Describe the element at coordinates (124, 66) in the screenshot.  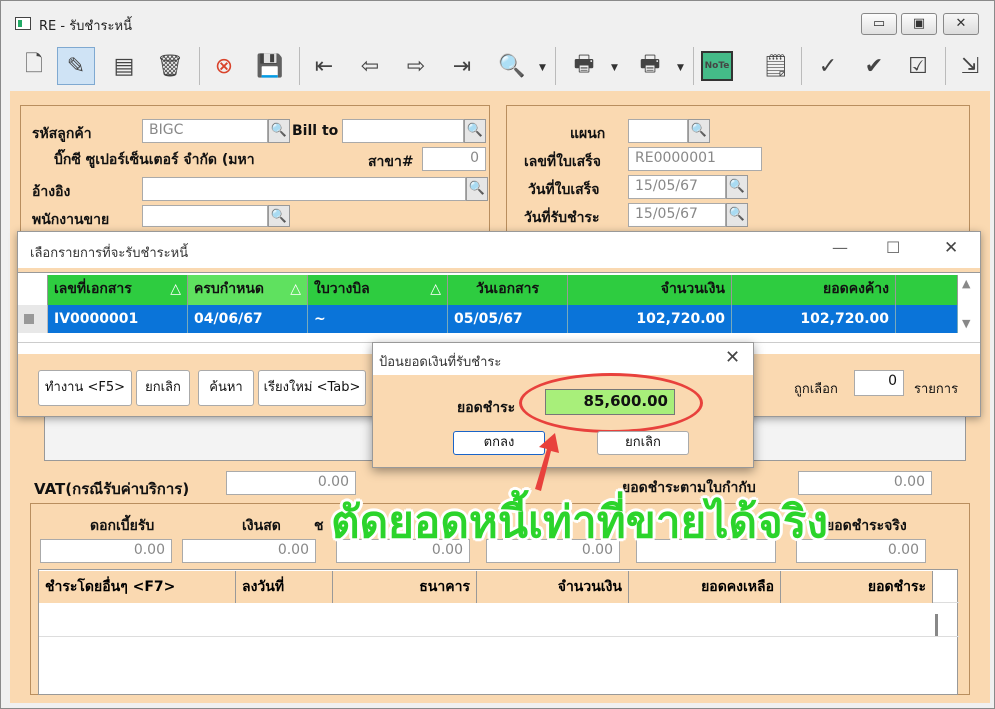
I see `stamp-icon: ▤` at that location.